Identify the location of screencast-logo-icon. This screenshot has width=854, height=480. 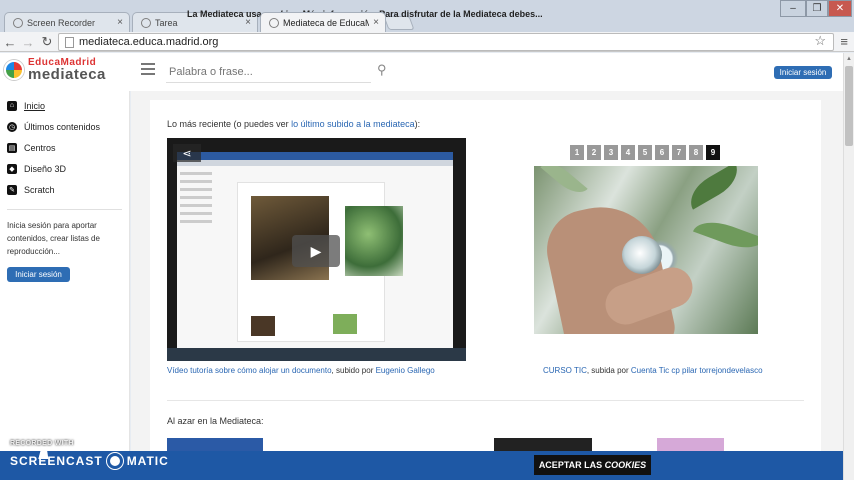
(114, 461).